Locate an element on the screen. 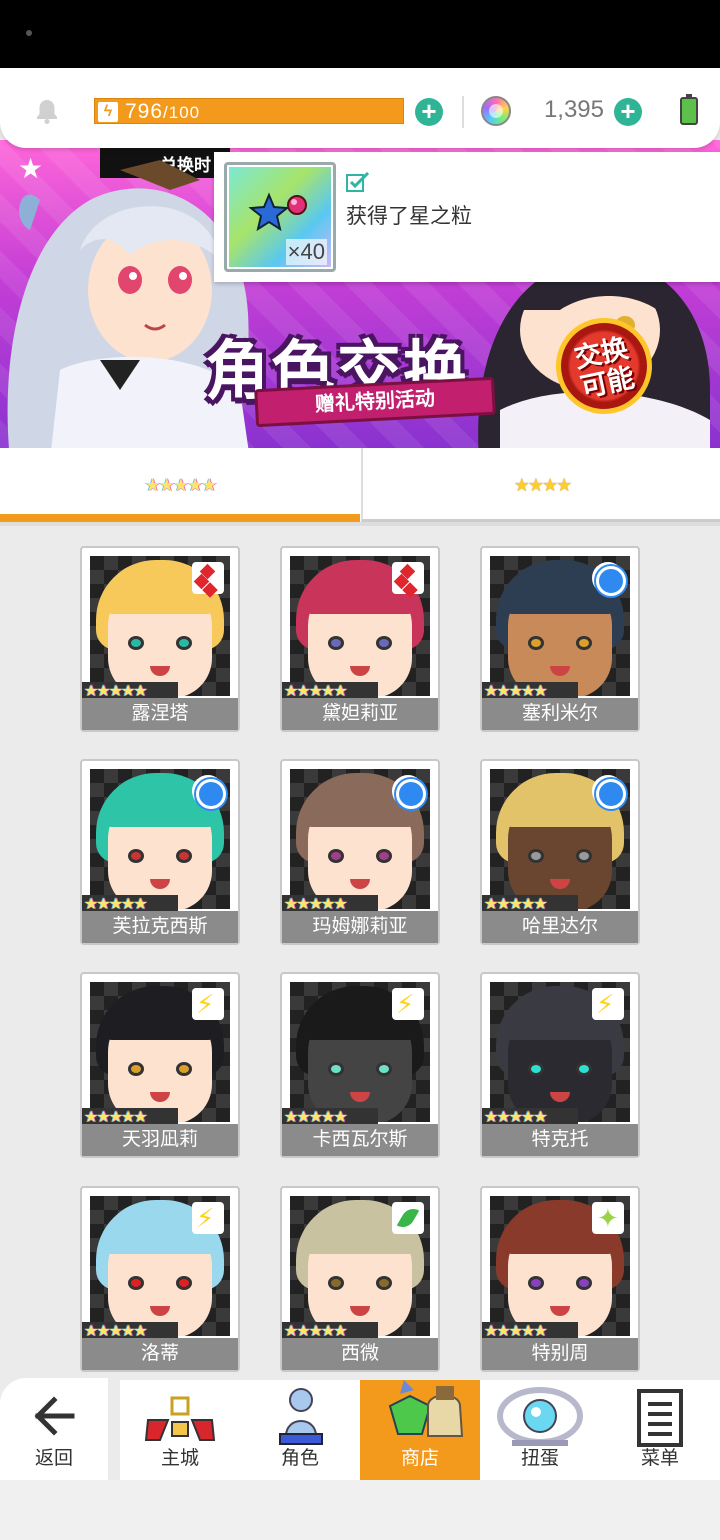 This screenshot has width=720, height=1540. tab-label: ★★★★★ is located at coordinates (181, 485).